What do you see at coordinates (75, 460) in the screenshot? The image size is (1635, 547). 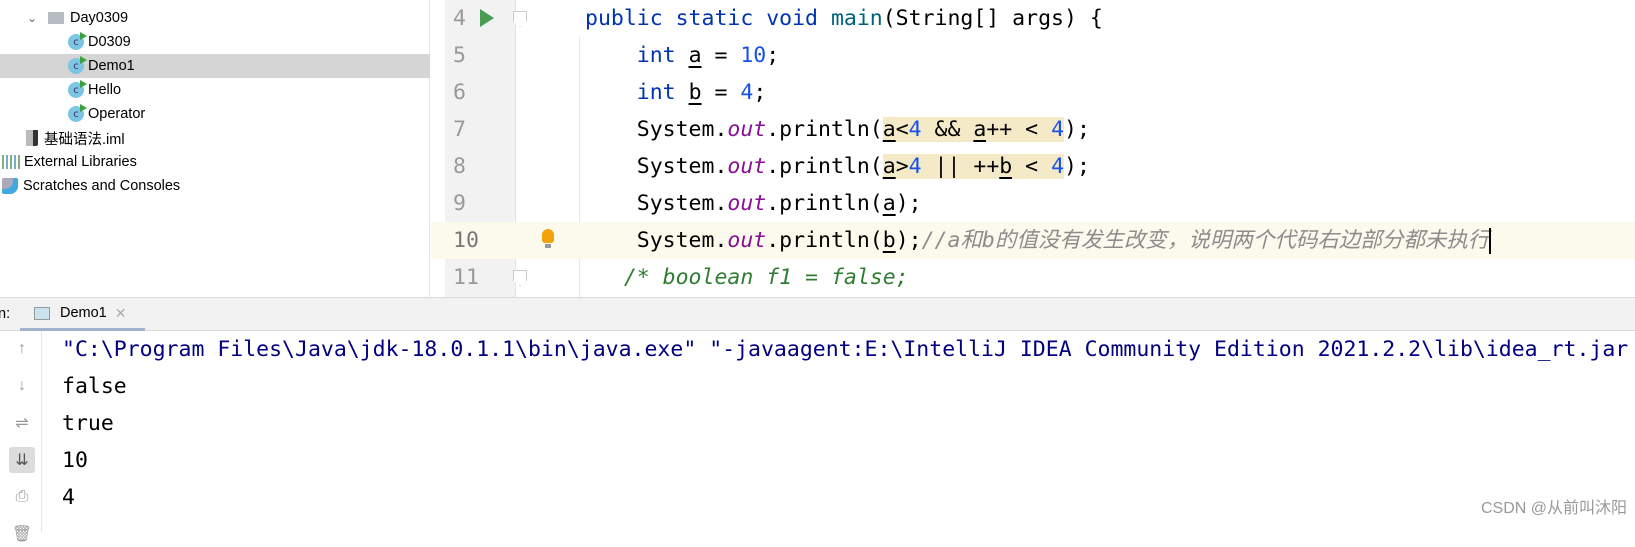 I see `console-line: 10` at bounding box center [75, 460].